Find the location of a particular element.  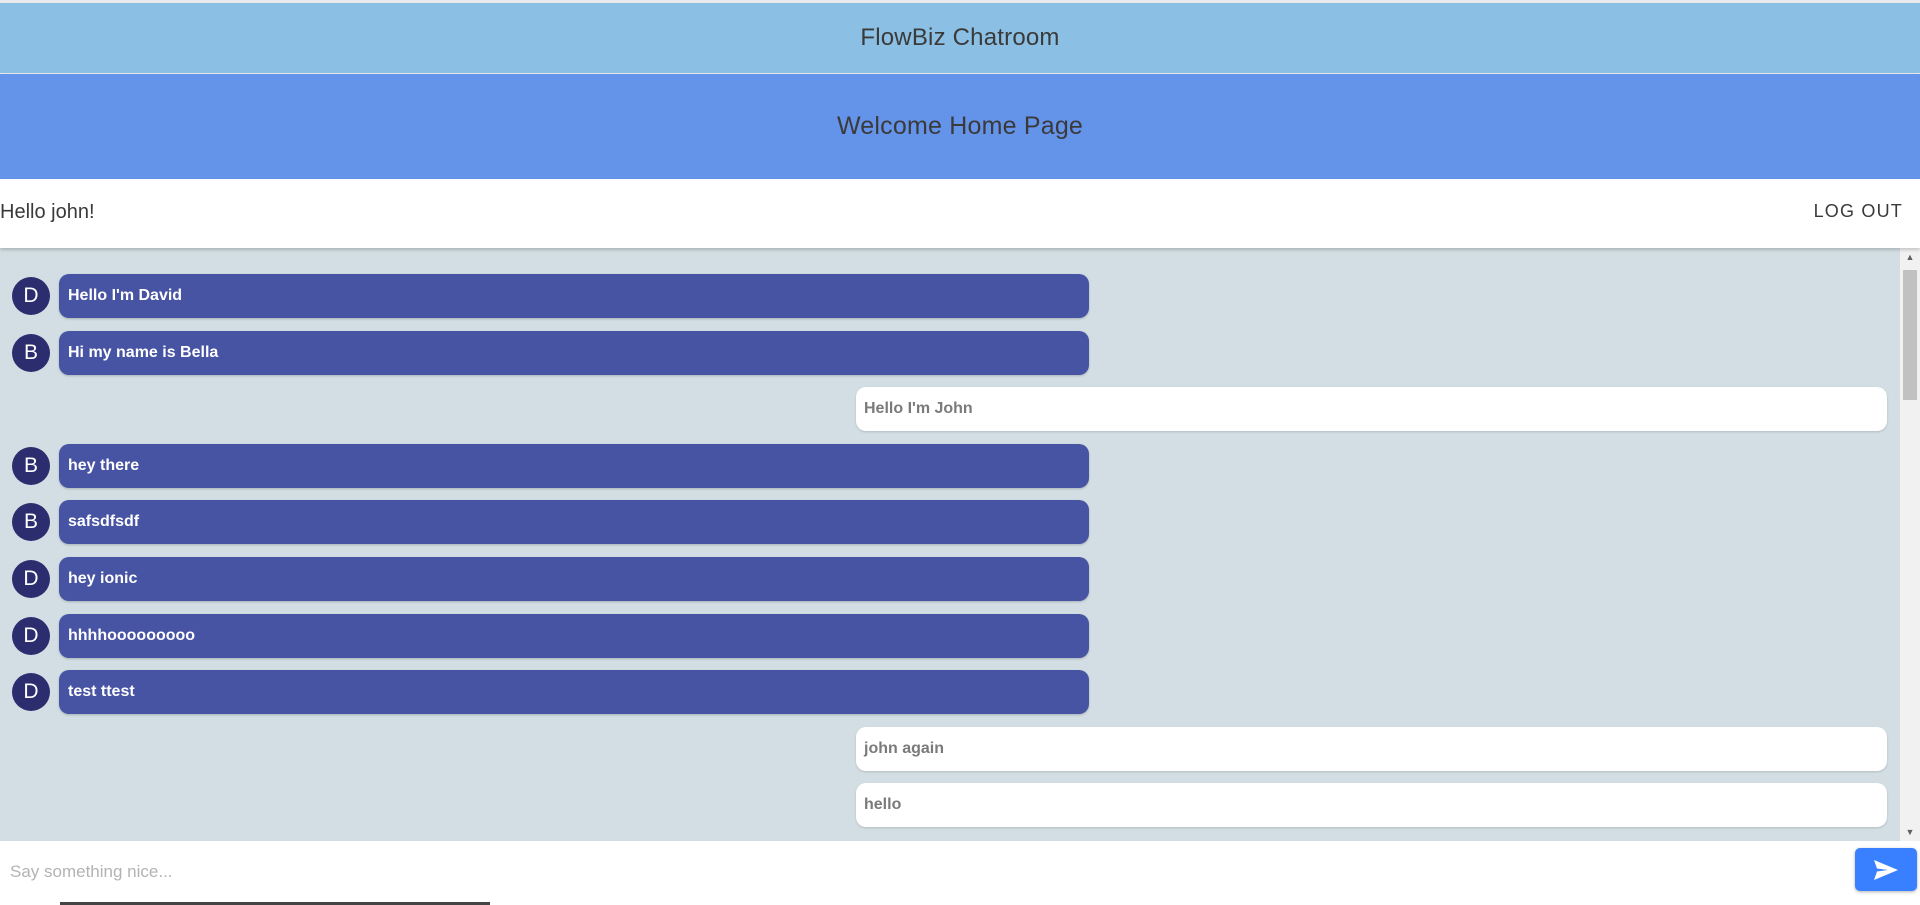

outgoing-message: hello is located at coordinates (950, 805).